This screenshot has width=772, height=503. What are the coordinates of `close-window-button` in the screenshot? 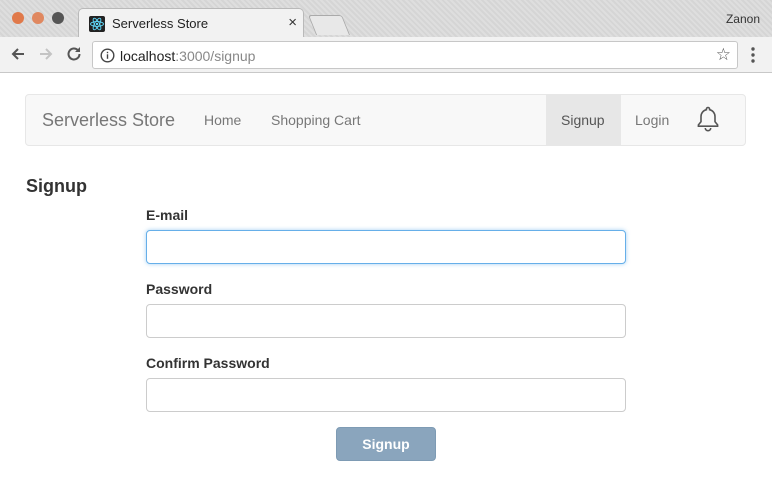 It's located at (18, 18).